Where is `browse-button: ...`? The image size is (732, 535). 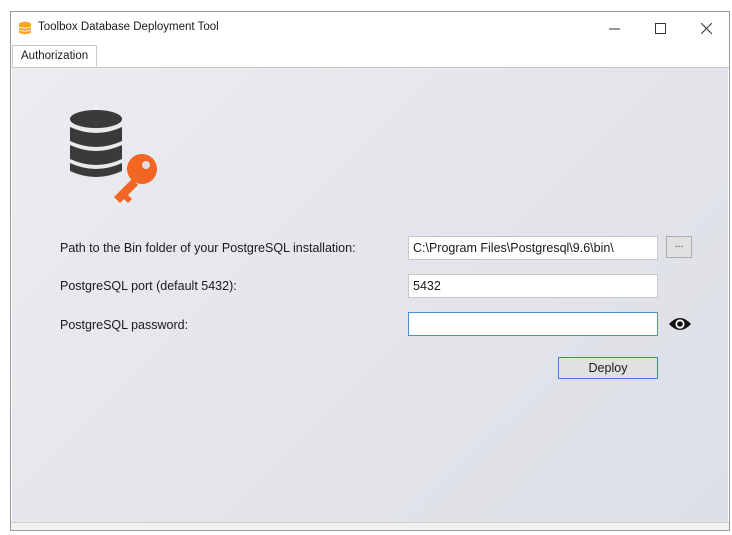
browse-button: ... is located at coordinates (679, 247).